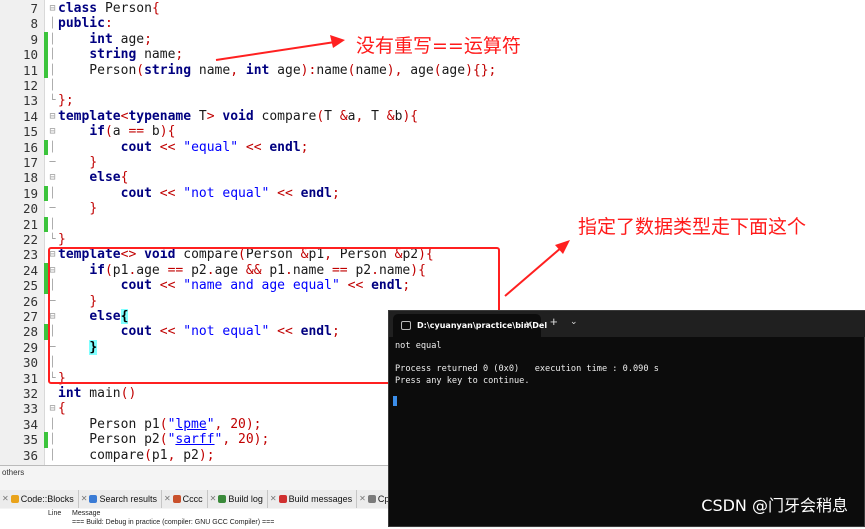  Describe the element at coordinates (34, 39) in the screenshot. I see `line-number: 9` at that location.